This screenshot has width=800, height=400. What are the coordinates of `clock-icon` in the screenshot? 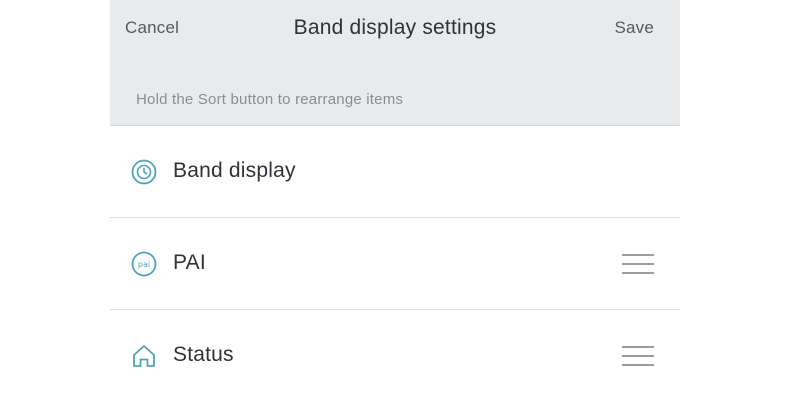 It's located at (144, 172).